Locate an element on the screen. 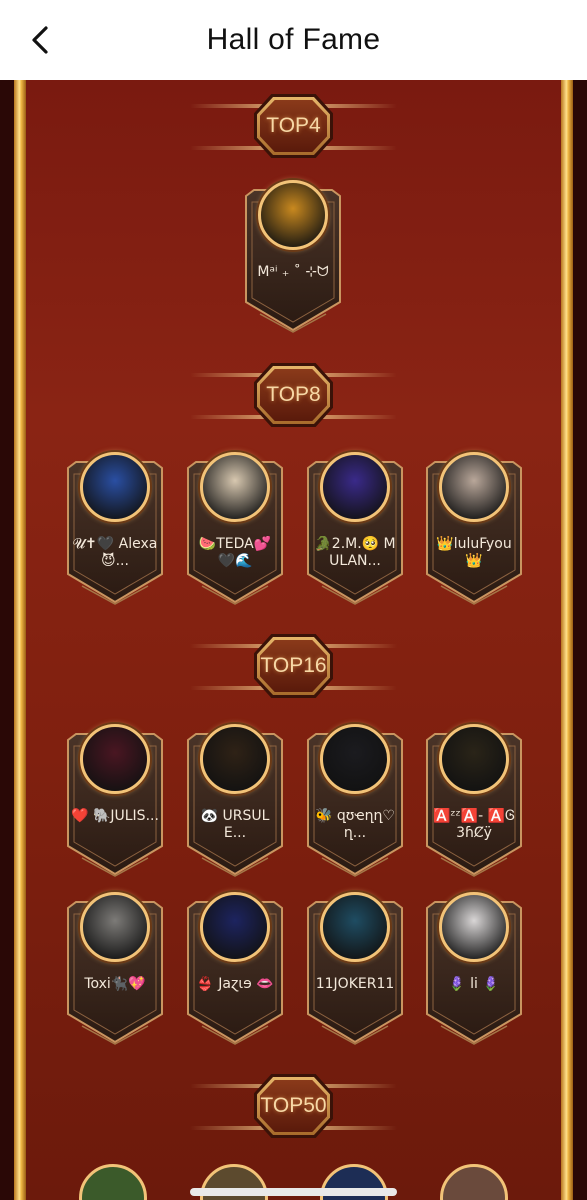 This screenshot has height=1200, width=587. header-bar: Hall of Fame is located at coordinates (293, 40).